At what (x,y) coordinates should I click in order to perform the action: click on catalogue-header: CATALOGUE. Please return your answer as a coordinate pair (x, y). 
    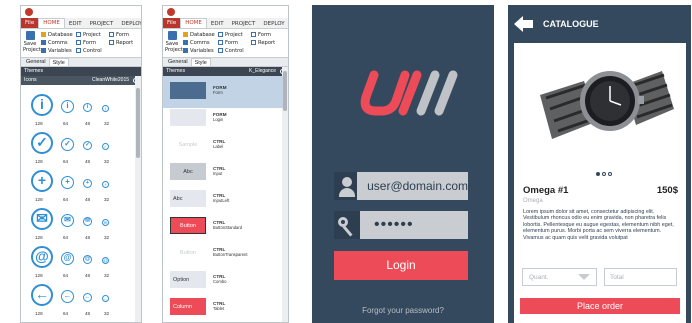
    Looking at the image, I should click on (599, 24).